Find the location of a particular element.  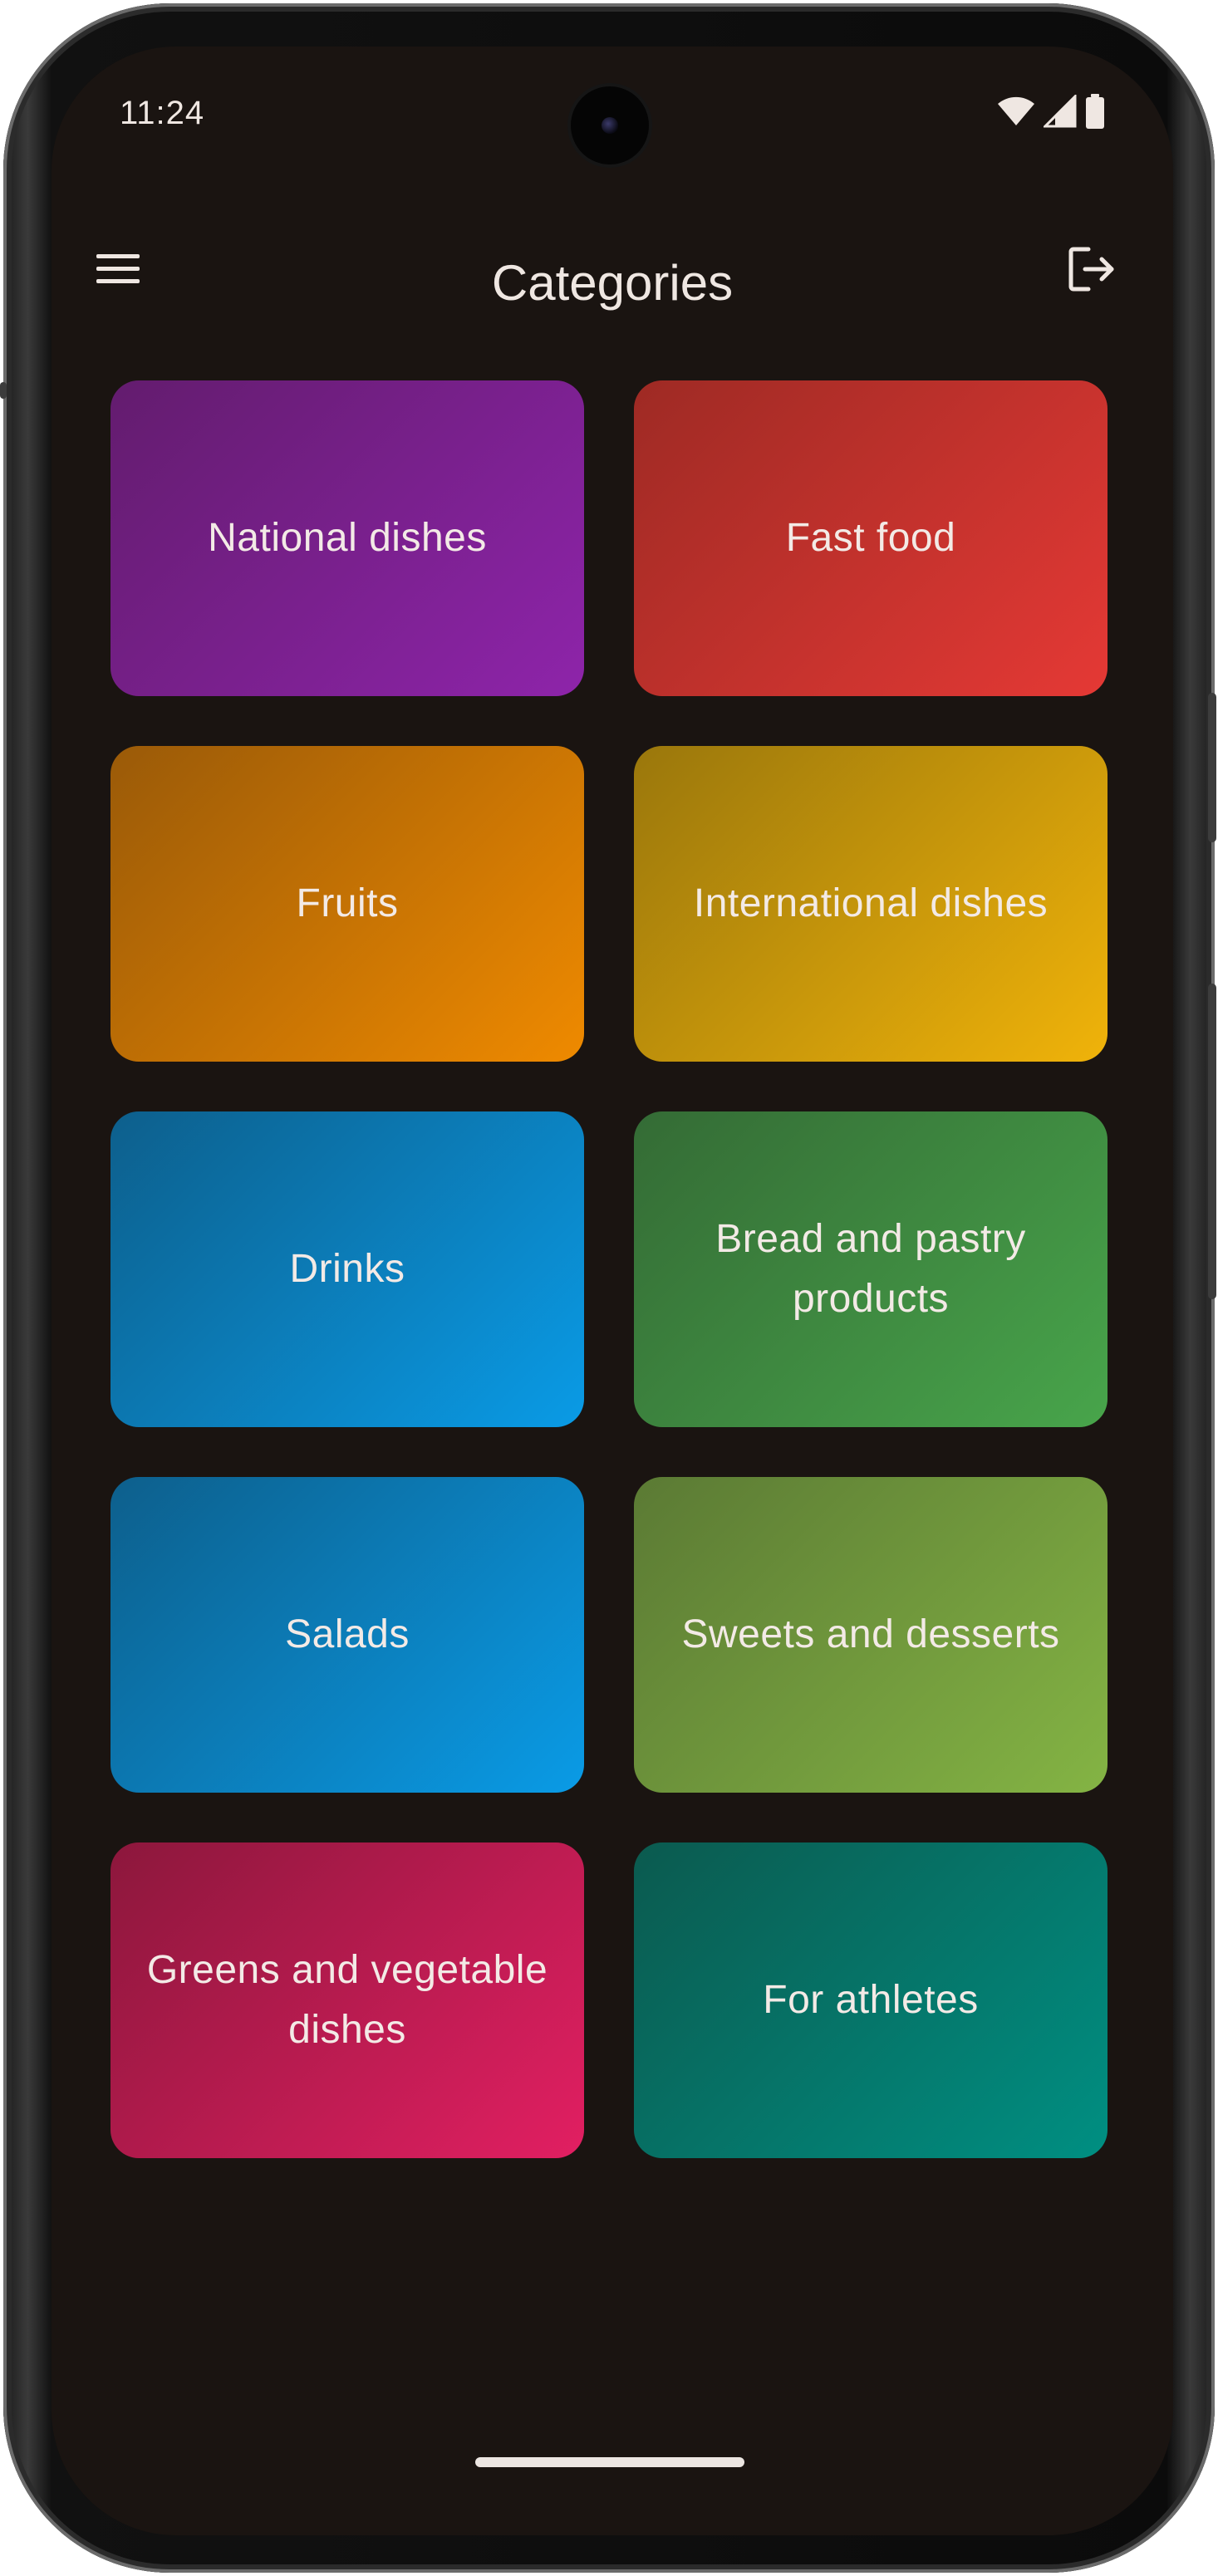

status-bar: 11:24 is located at coordinates (612, 117).